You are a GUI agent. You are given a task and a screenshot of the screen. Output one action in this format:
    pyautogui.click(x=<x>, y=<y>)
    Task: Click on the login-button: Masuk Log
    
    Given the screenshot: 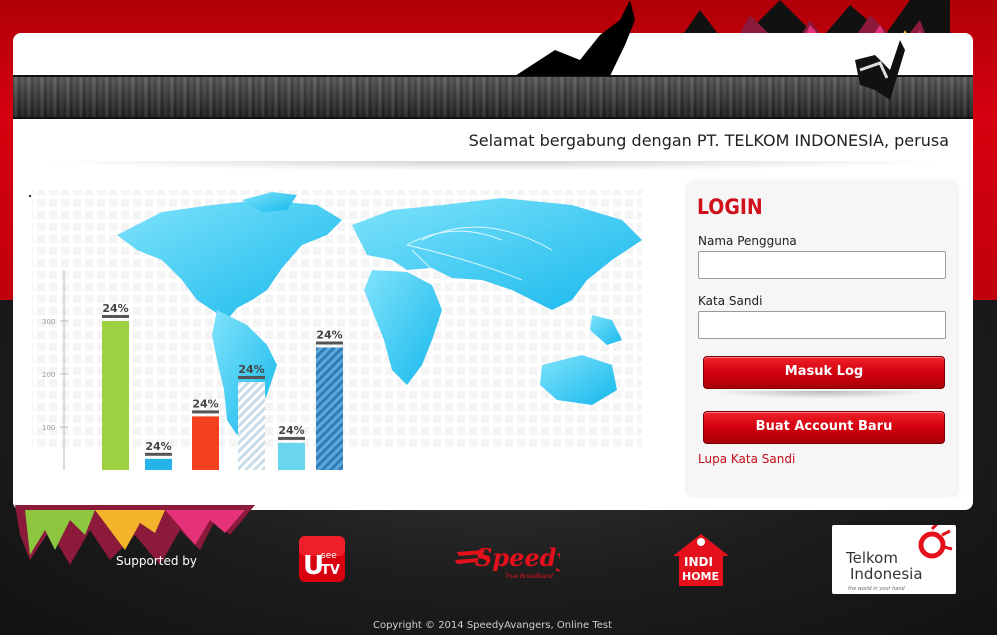 What is the action you would take?
    pyautogui.click(x=824, y=372)
    